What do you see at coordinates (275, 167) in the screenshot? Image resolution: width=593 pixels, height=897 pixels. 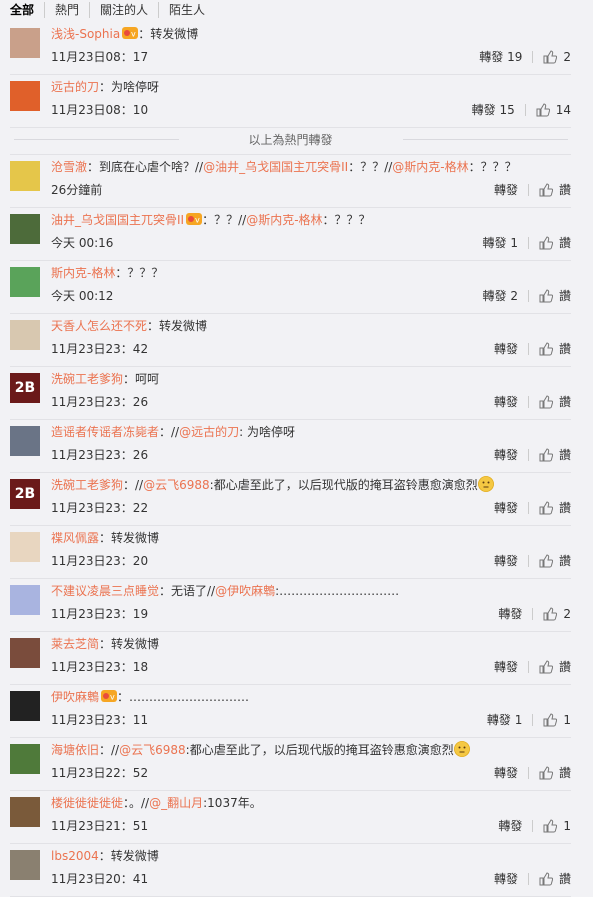 I see `mention-link: @油井_乌戈国国主兀突骨II` at bounding box center [275, 167].